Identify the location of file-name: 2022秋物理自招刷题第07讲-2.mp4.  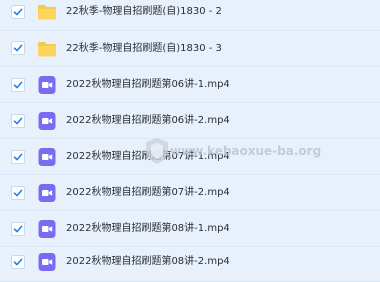
(148, 193).